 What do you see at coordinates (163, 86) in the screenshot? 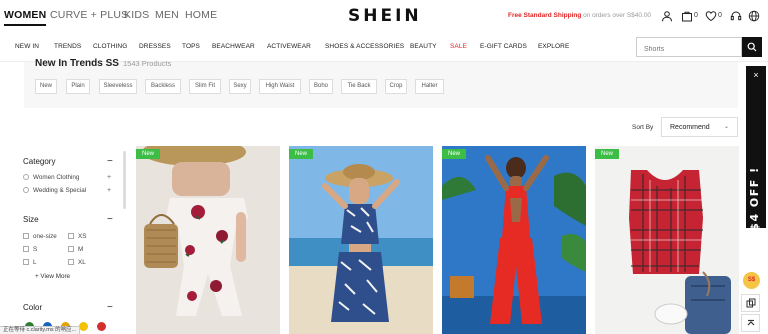
I see `tag-backless: Backless` at bounding box center [163, 86].